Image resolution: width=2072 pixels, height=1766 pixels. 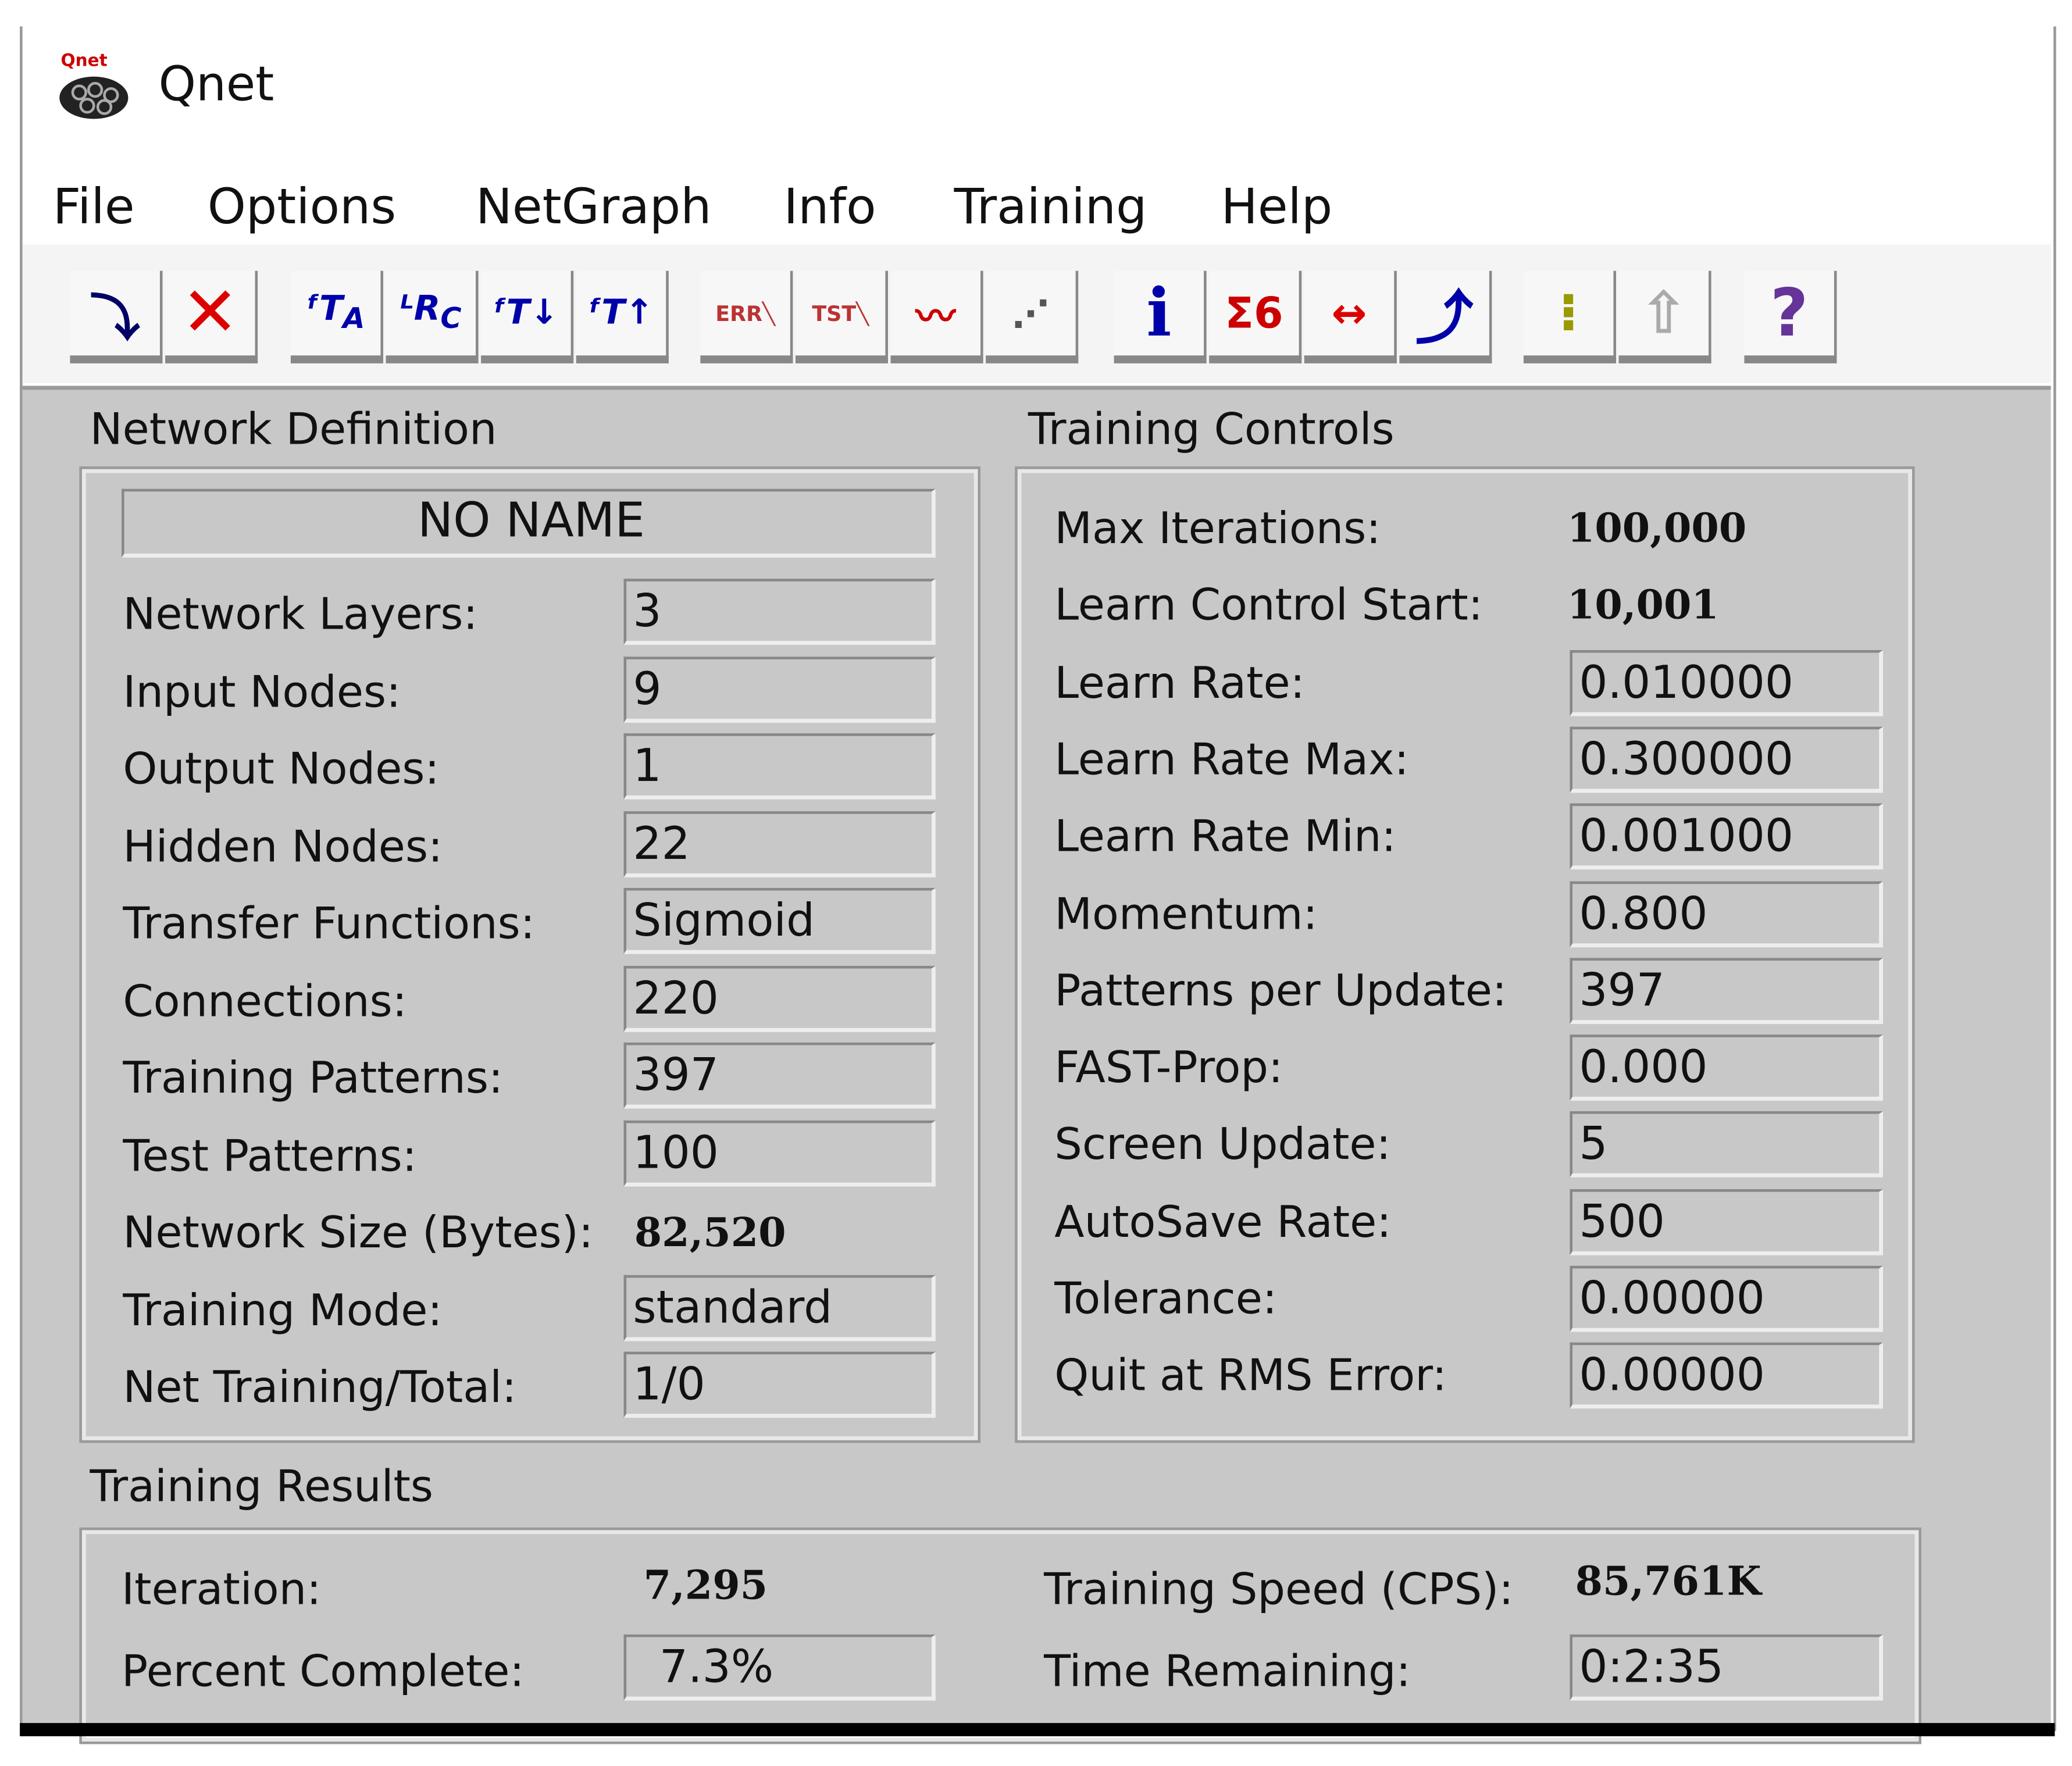 What do you see at coordinates (265, 1000) in the screenshot?
I see `connections-label: Connections:` at bounding box center [265, 1000].